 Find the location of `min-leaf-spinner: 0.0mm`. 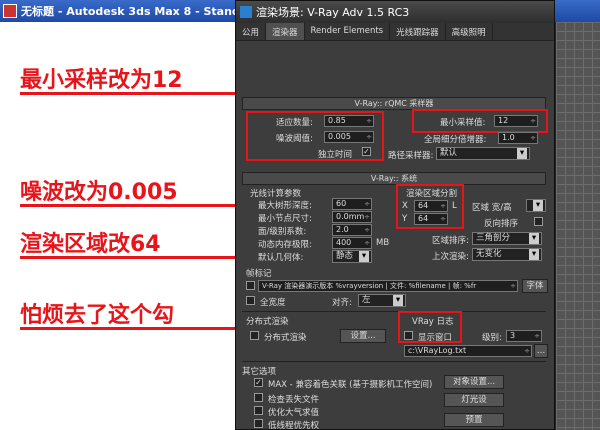

min-leaf-spinner: 0.0mm is located at coordinates (352, 217).